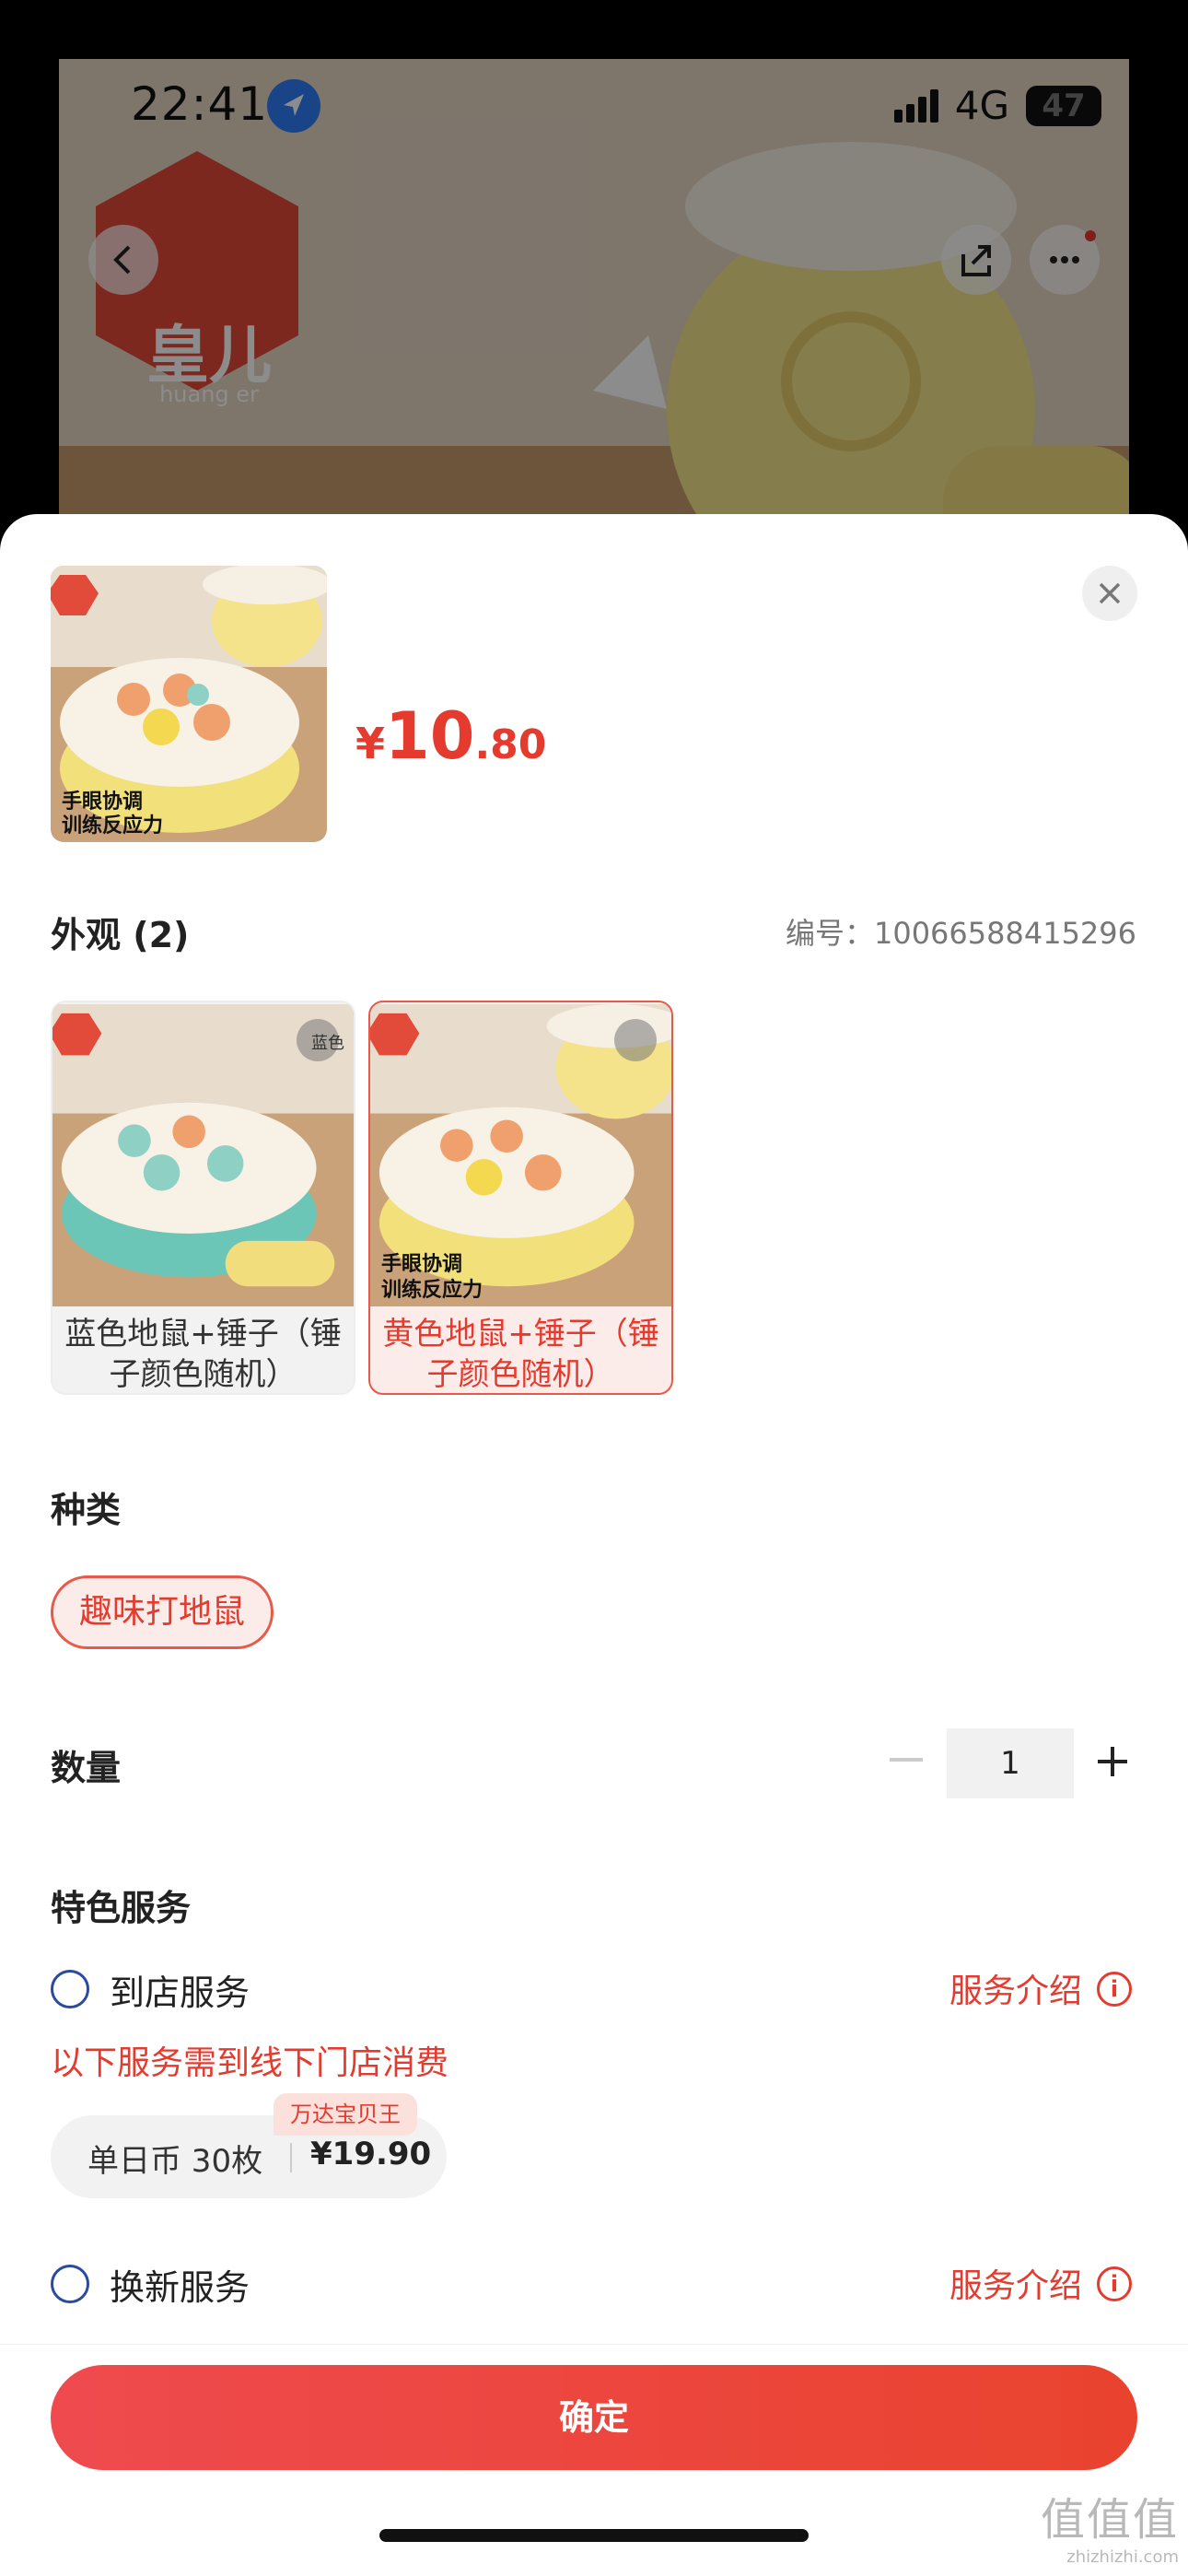 Image resolution: width=1188 pixels, height=2576 pixels. Describe the element at coordinates (121, 1908) in the screenshot. I see `services-title: 特色服务` at that location.